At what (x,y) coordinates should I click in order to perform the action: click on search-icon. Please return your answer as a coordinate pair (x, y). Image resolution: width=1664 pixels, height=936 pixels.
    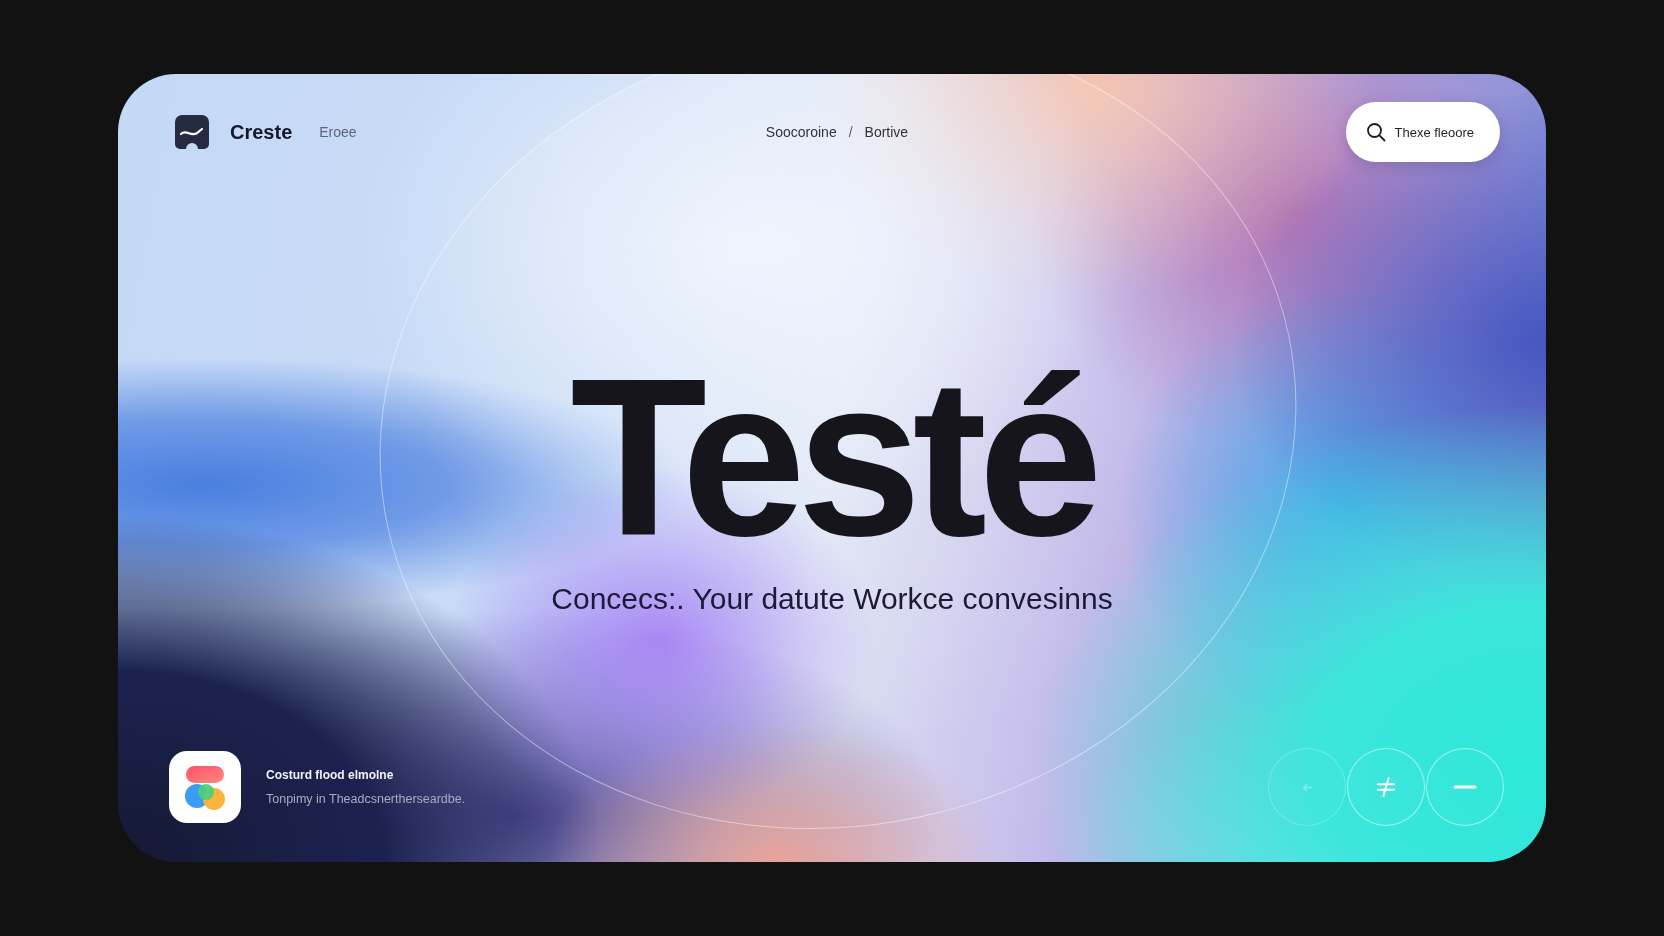
    Looking at the image, I should click on (1375, 132).